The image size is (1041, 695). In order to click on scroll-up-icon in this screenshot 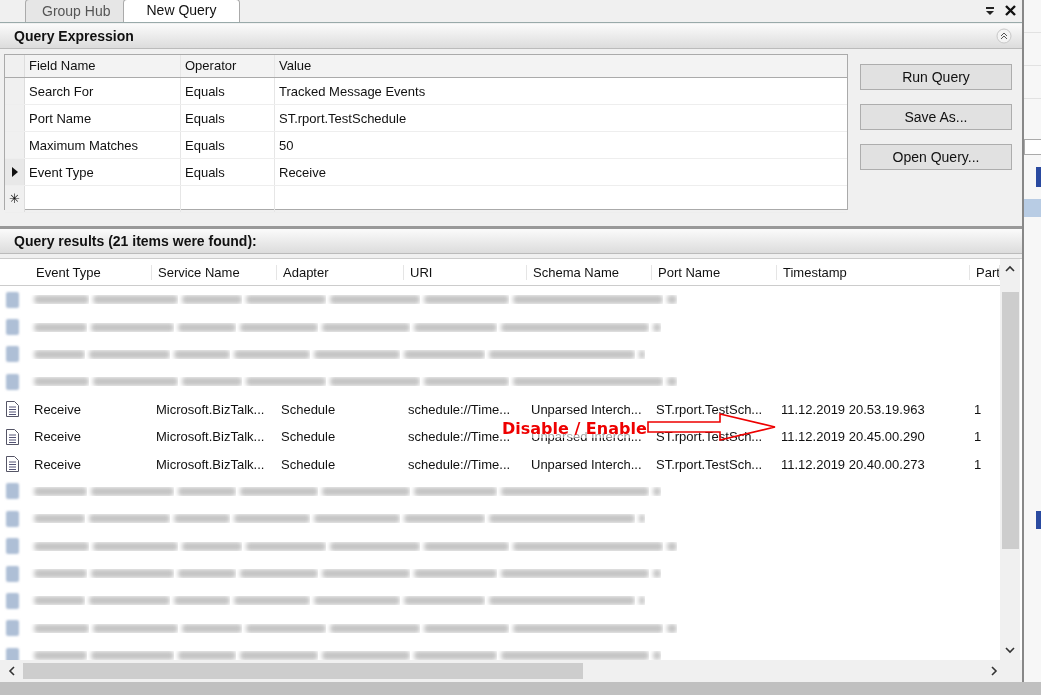, I will do `click(1010, 268)`.